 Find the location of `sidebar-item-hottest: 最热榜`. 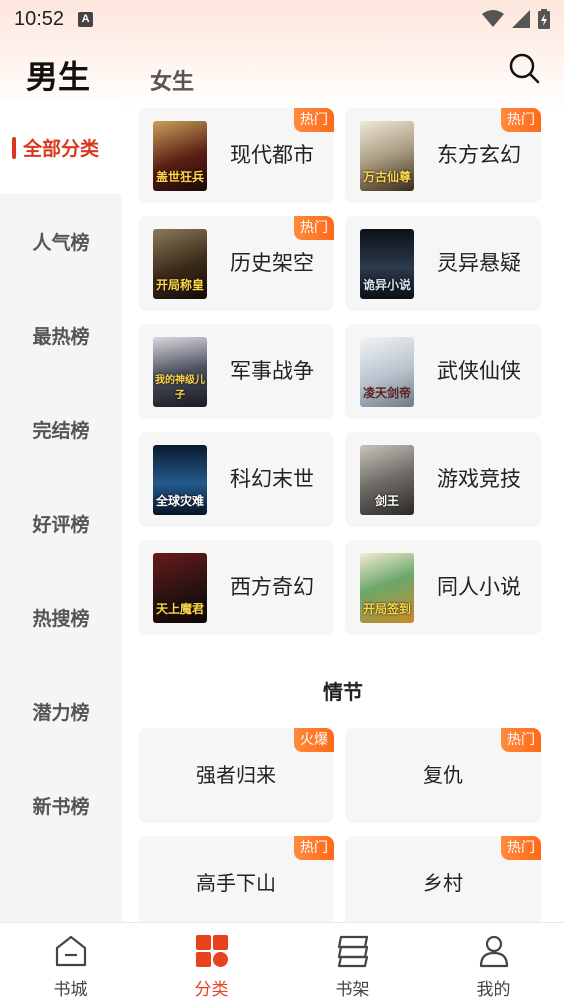

sidebar-item-hottest: 最热榜 is located at coordinates (61, 335).